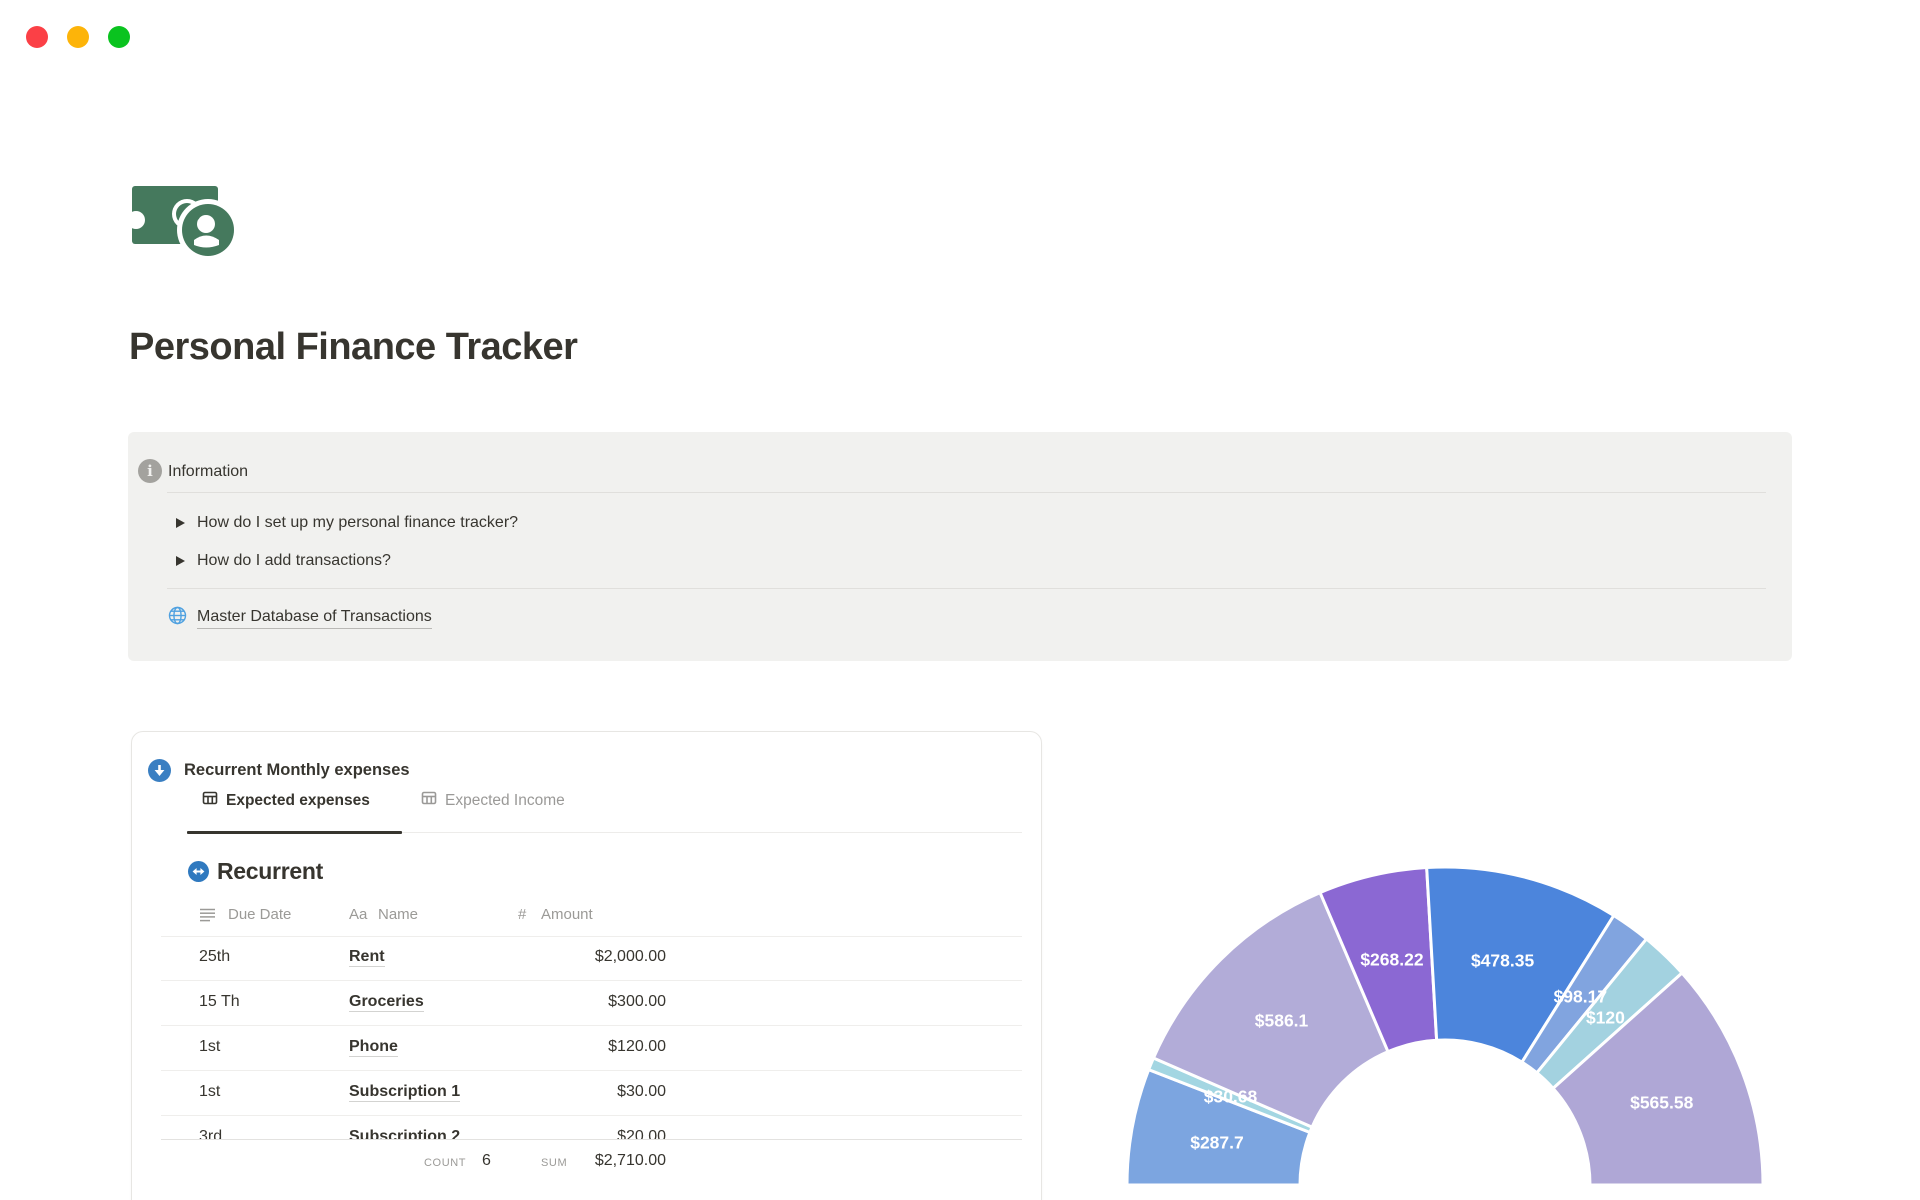 This screenshot has height=1200, width=1920. What do you see at coordinates (297, 770) in the screenshot?
I see `card-title: Recurrent Monthly expenses` at bounding box center [297, 770].